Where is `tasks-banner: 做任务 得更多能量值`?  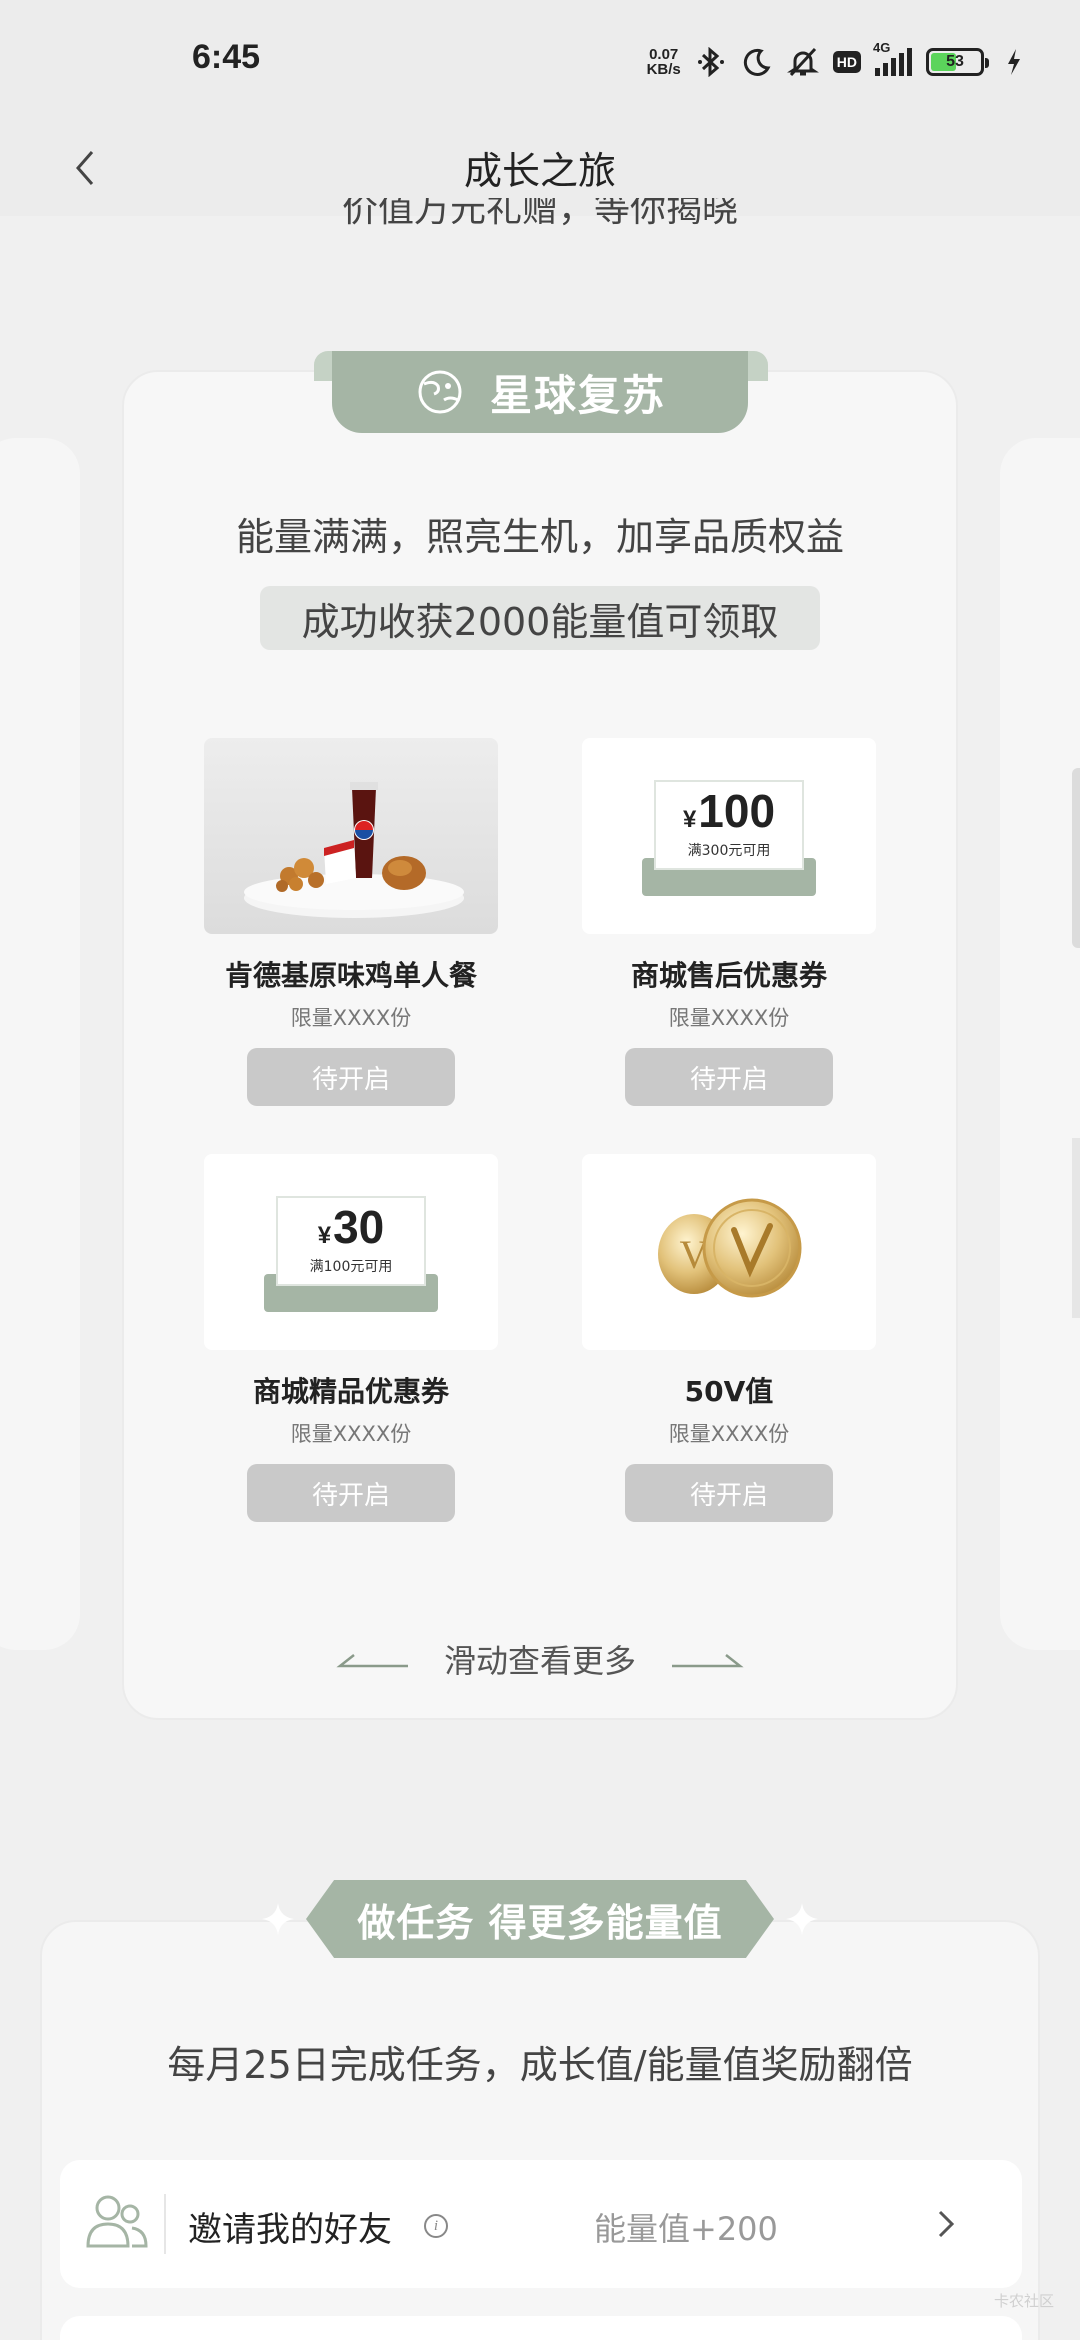 tasks-banner: 做任务 得更多能量值 is located at coordinates (540, 1919).